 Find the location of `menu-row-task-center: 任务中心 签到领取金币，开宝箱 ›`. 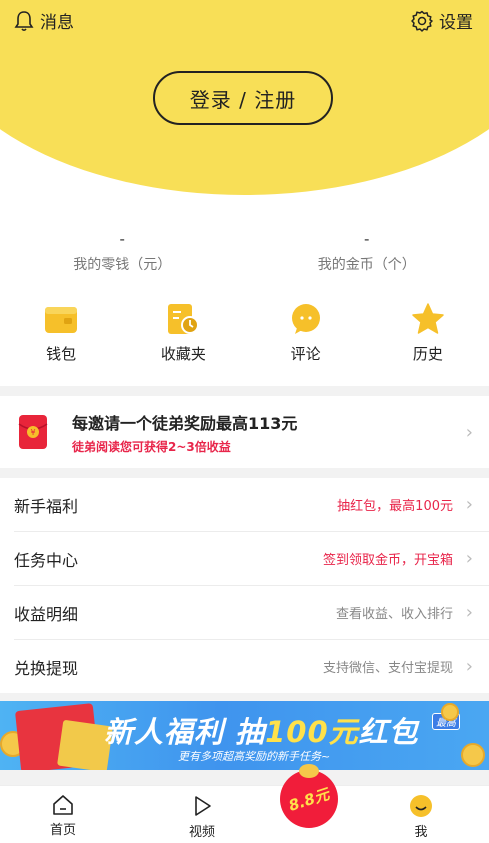

menu-row-task-center: 任务中心 签到领取金币，开宝箱 › is located at coordinates (244, 558).